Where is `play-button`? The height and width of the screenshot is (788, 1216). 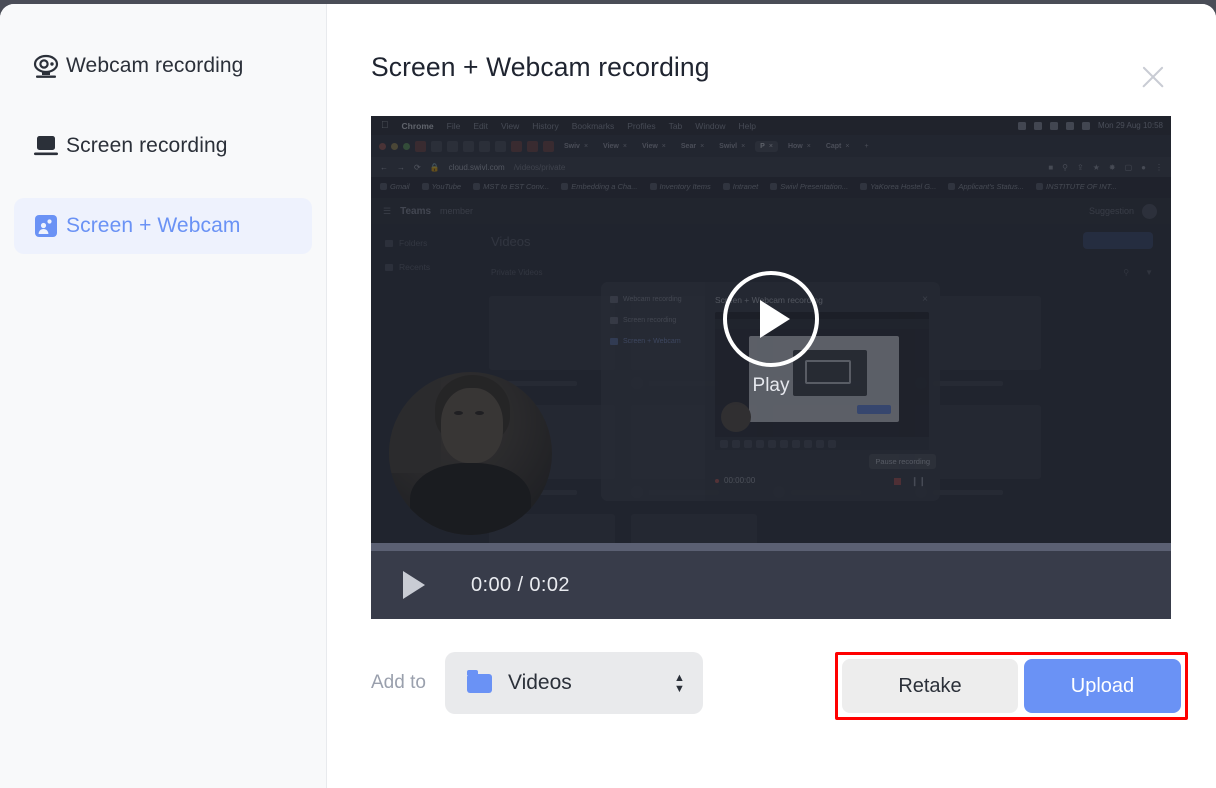 play-button is located at coordinates (414, 585).